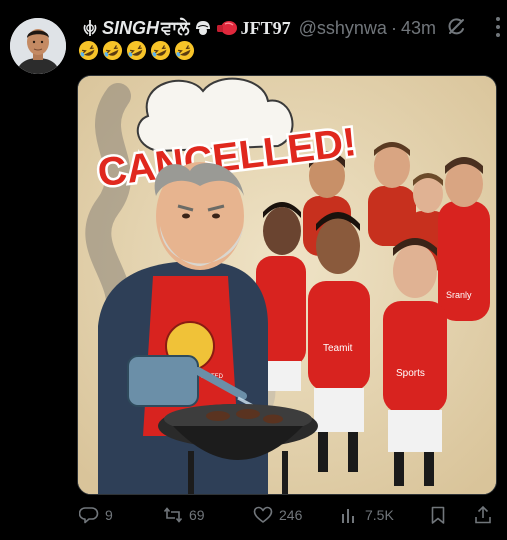  What do you see at coordinates (173, 515) in the screenshot?
I see `repost-icon` at bounding box center [173, 515].